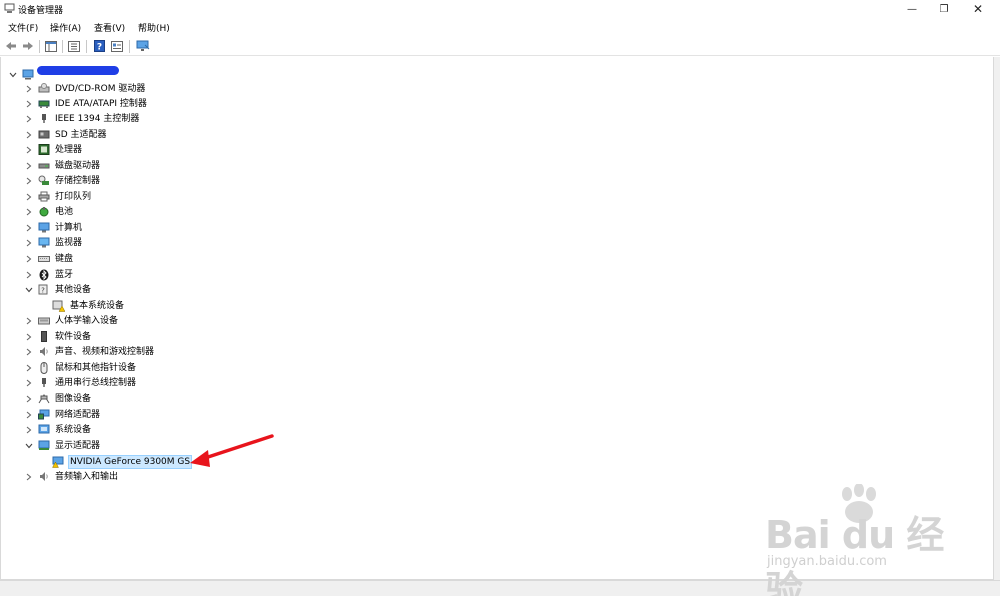  Describe the element at coordinates (49, 211) in the screenshot. I see `tree-node-battery: 电池` at that location.